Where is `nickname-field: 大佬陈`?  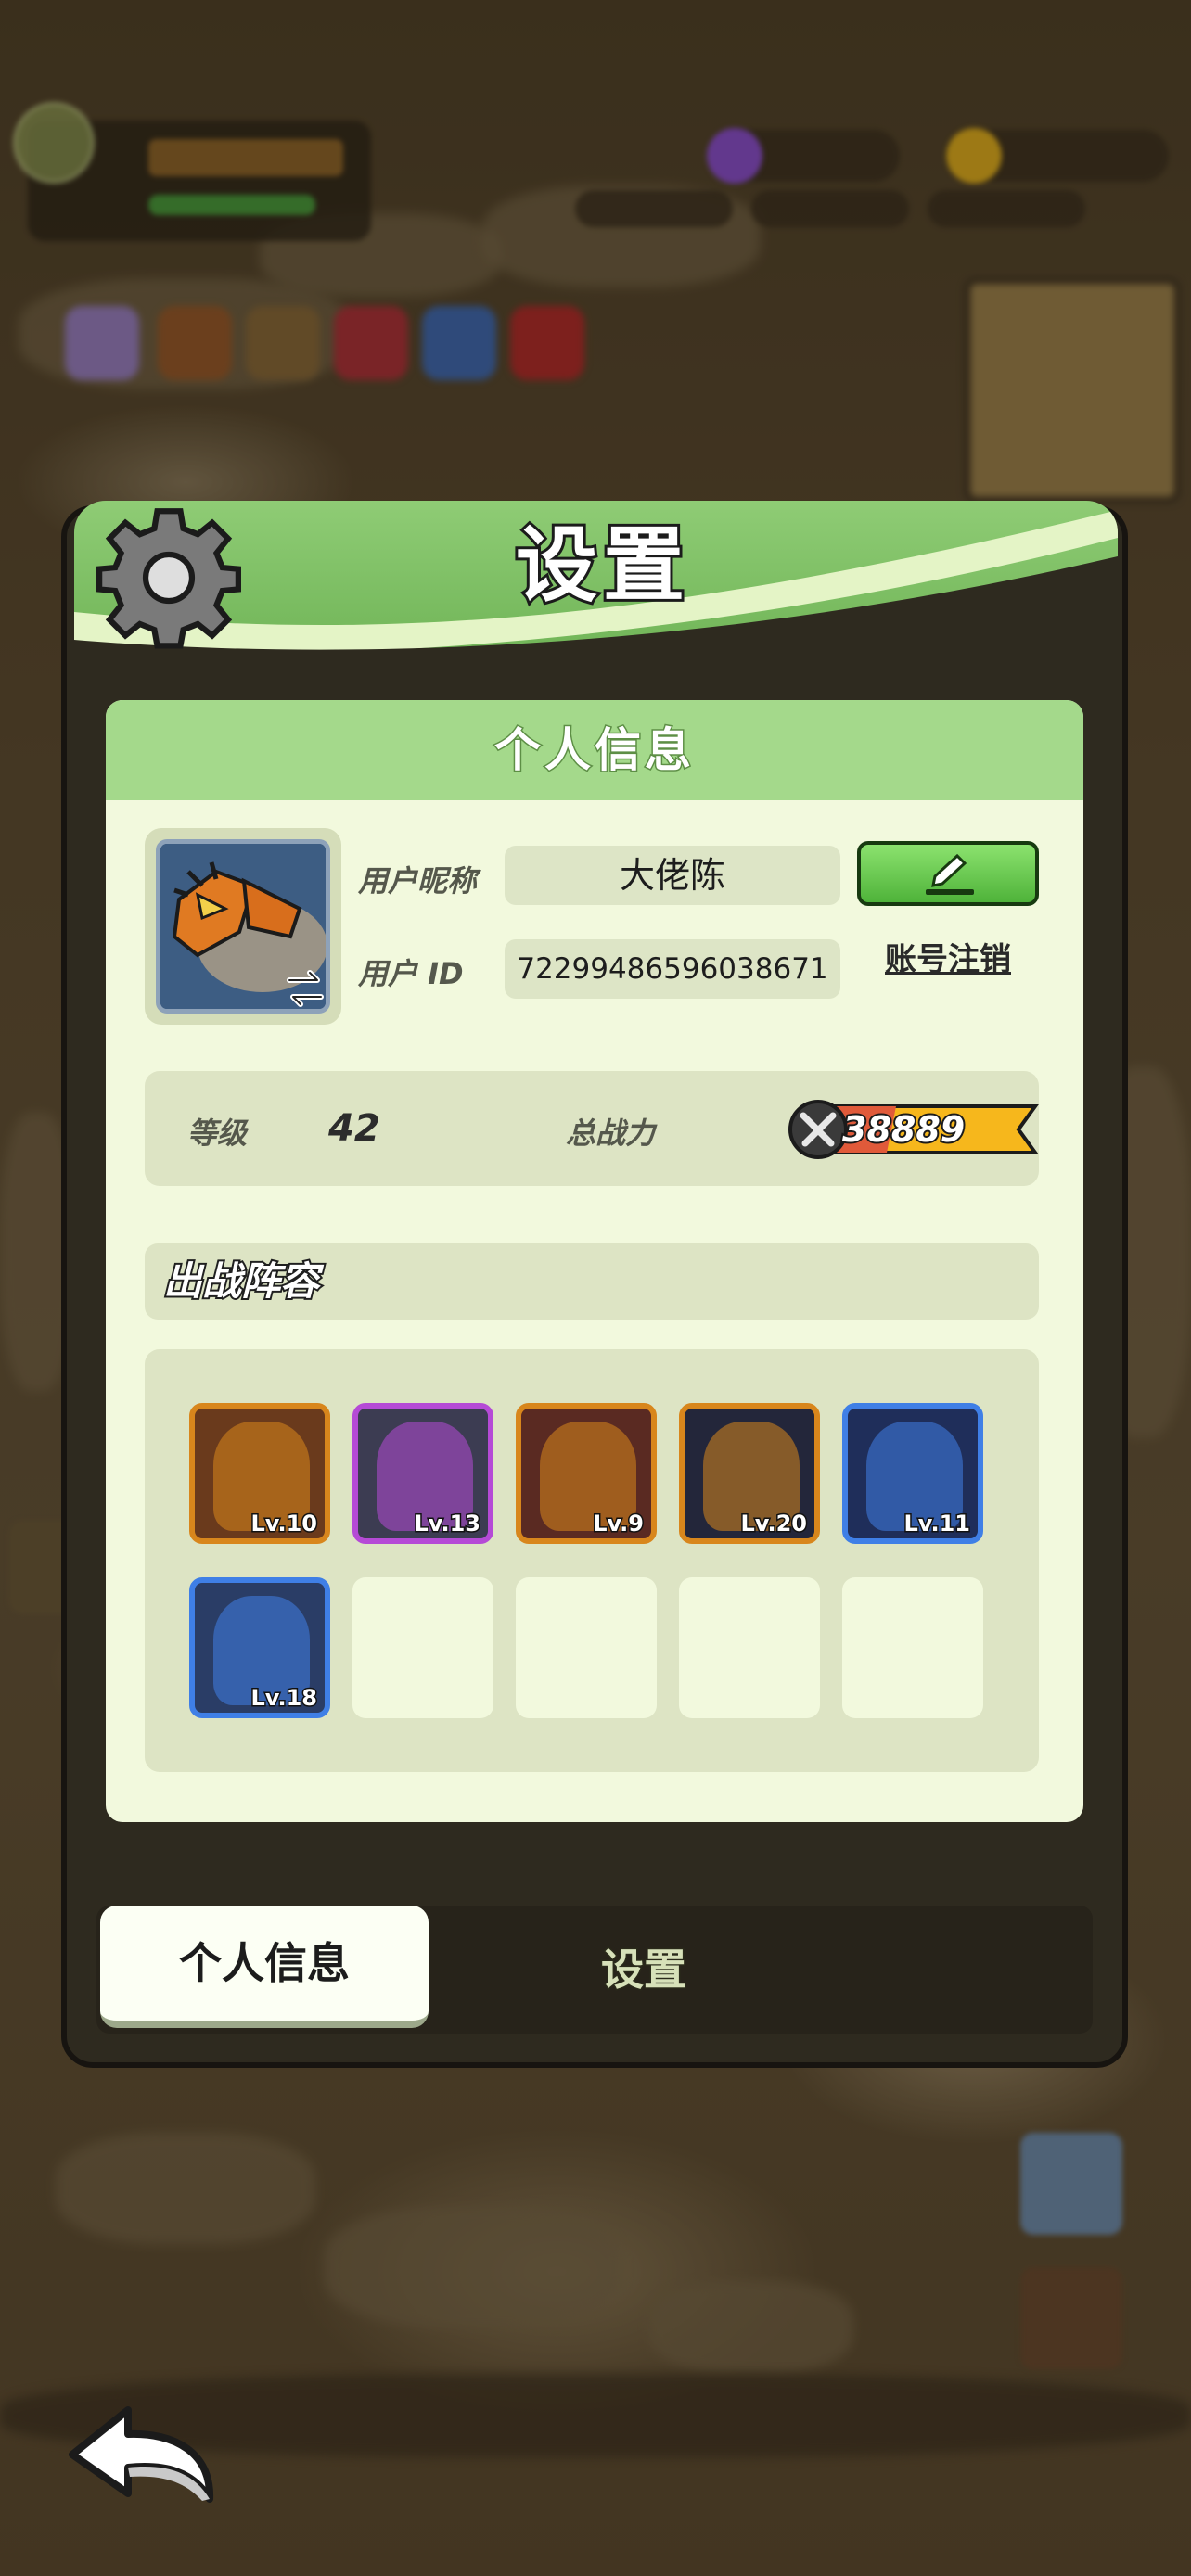 nickname-field: 大佬陈 is located at coordinates (673, 876).